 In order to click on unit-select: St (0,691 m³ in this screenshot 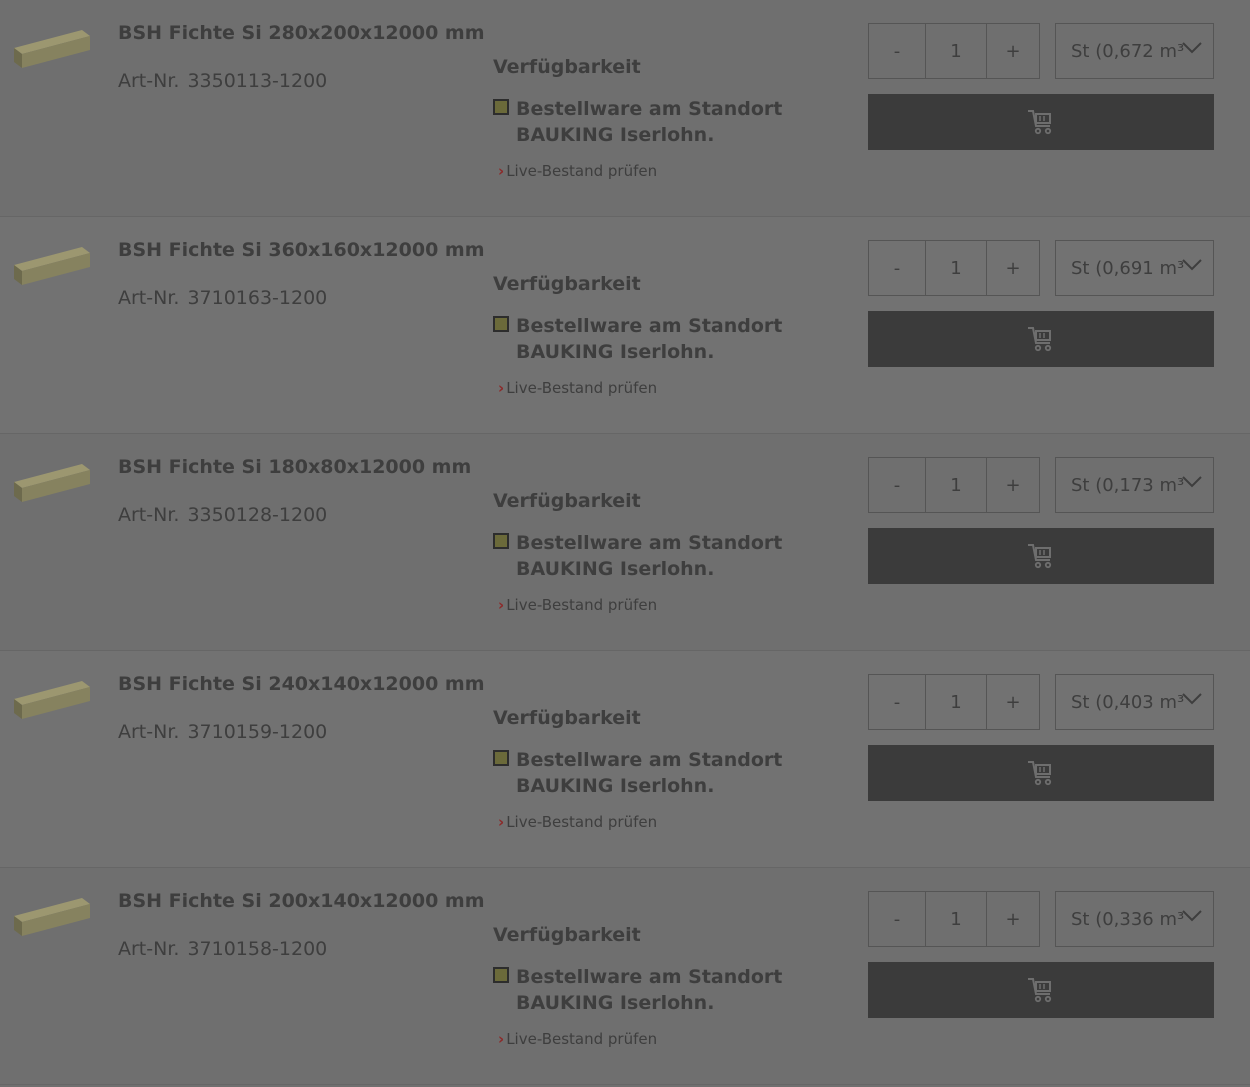, I will do `click(1134, 268)`.